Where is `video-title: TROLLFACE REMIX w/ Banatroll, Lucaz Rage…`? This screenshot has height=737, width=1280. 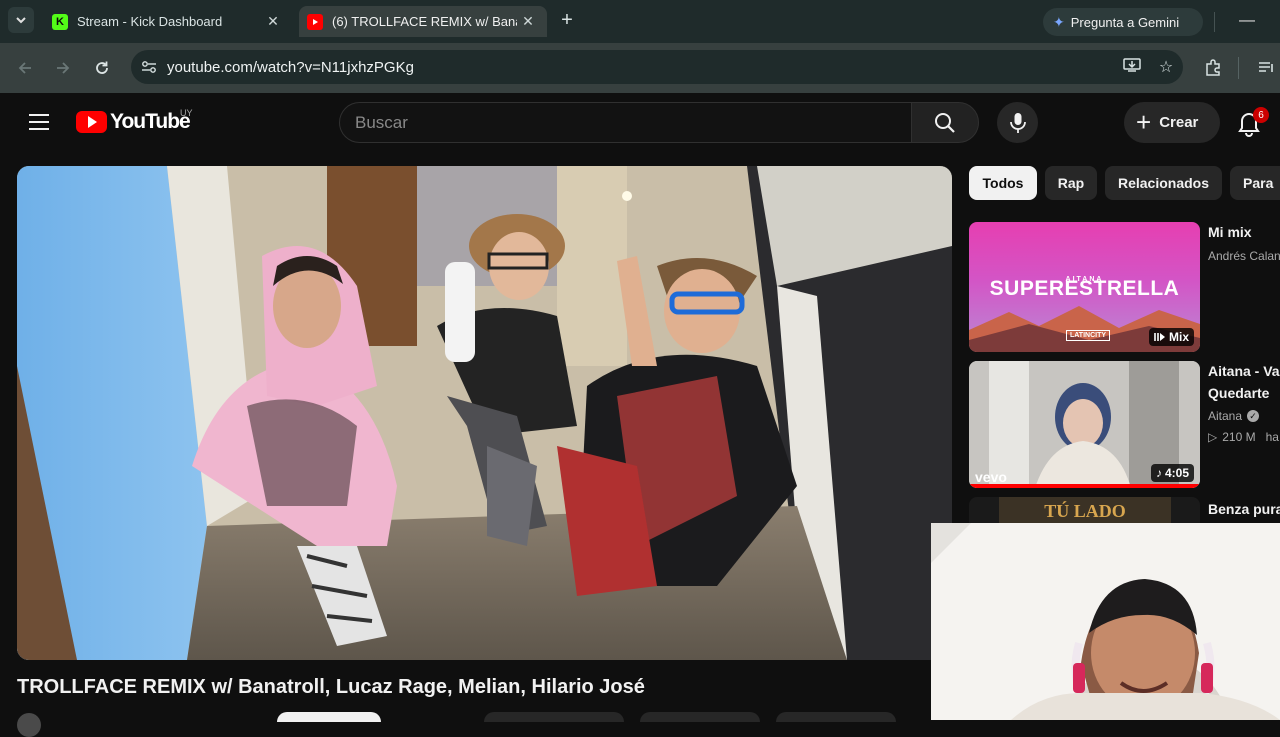
video-title: TROLLFACE REMIX w/ Banatroll, Lucaz Rage… is located at coordinates (331, 687).